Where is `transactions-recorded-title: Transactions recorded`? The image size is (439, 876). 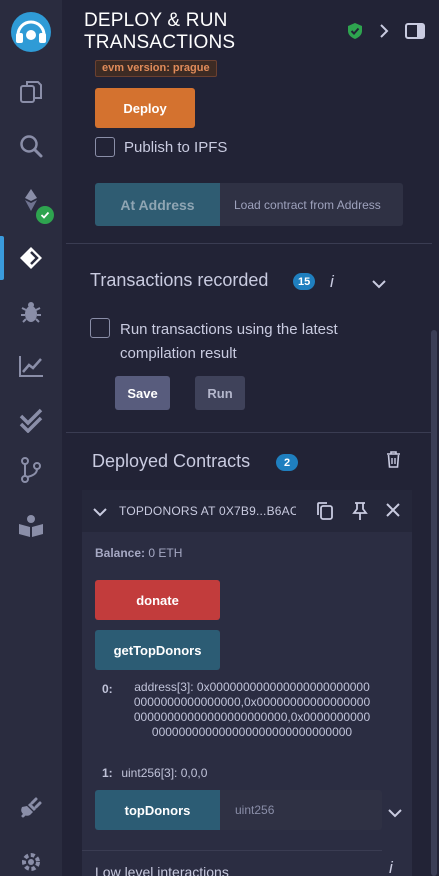
transactions-recorded-title: Transactions recorded is located at coordinates (179, 280).